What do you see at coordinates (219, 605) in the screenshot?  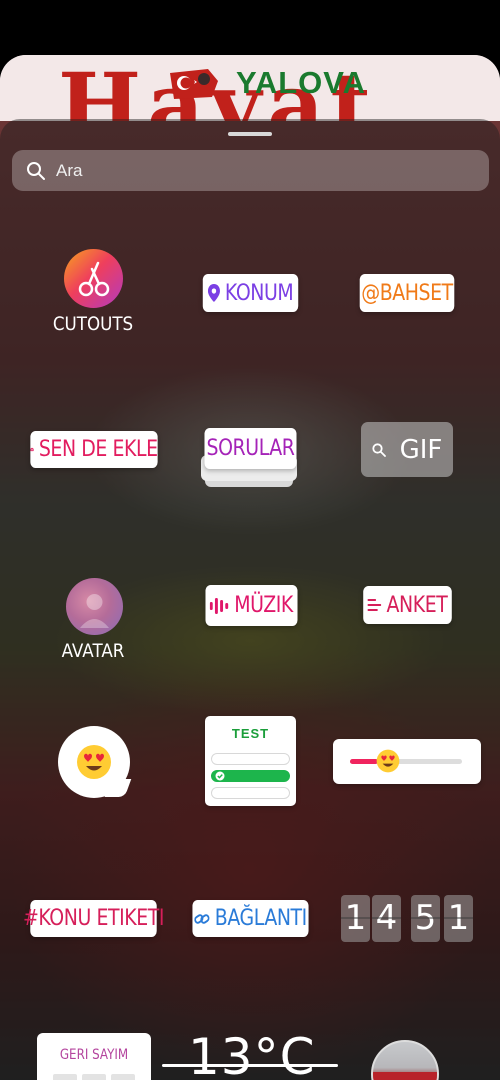 I see `music-bars-icon` at bounding box center [219, 605].